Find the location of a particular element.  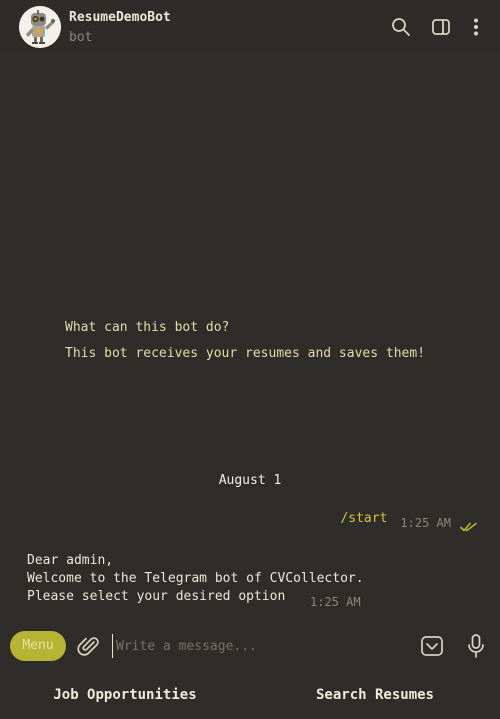

incoming-message-line: Dear admin, is located at coordinates (70, 560).